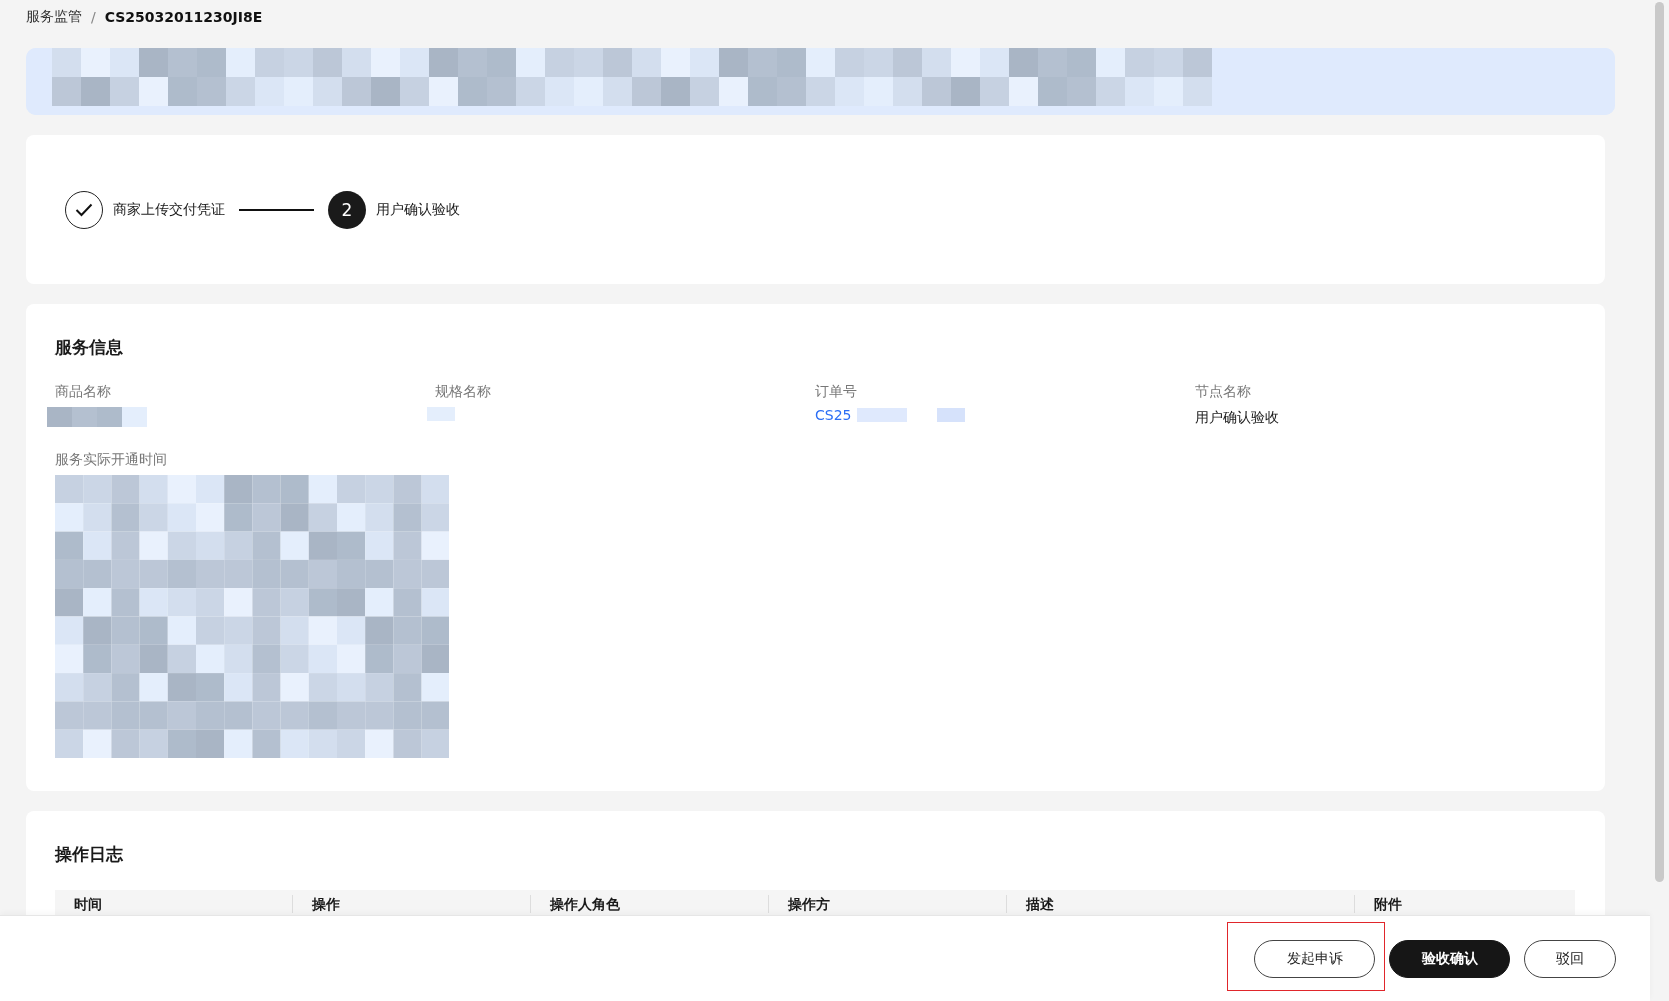  What do you see at coordinates (463, 392) in the screenshot?
I see `field-label: 规格名称` at bounding box center [463, 392].